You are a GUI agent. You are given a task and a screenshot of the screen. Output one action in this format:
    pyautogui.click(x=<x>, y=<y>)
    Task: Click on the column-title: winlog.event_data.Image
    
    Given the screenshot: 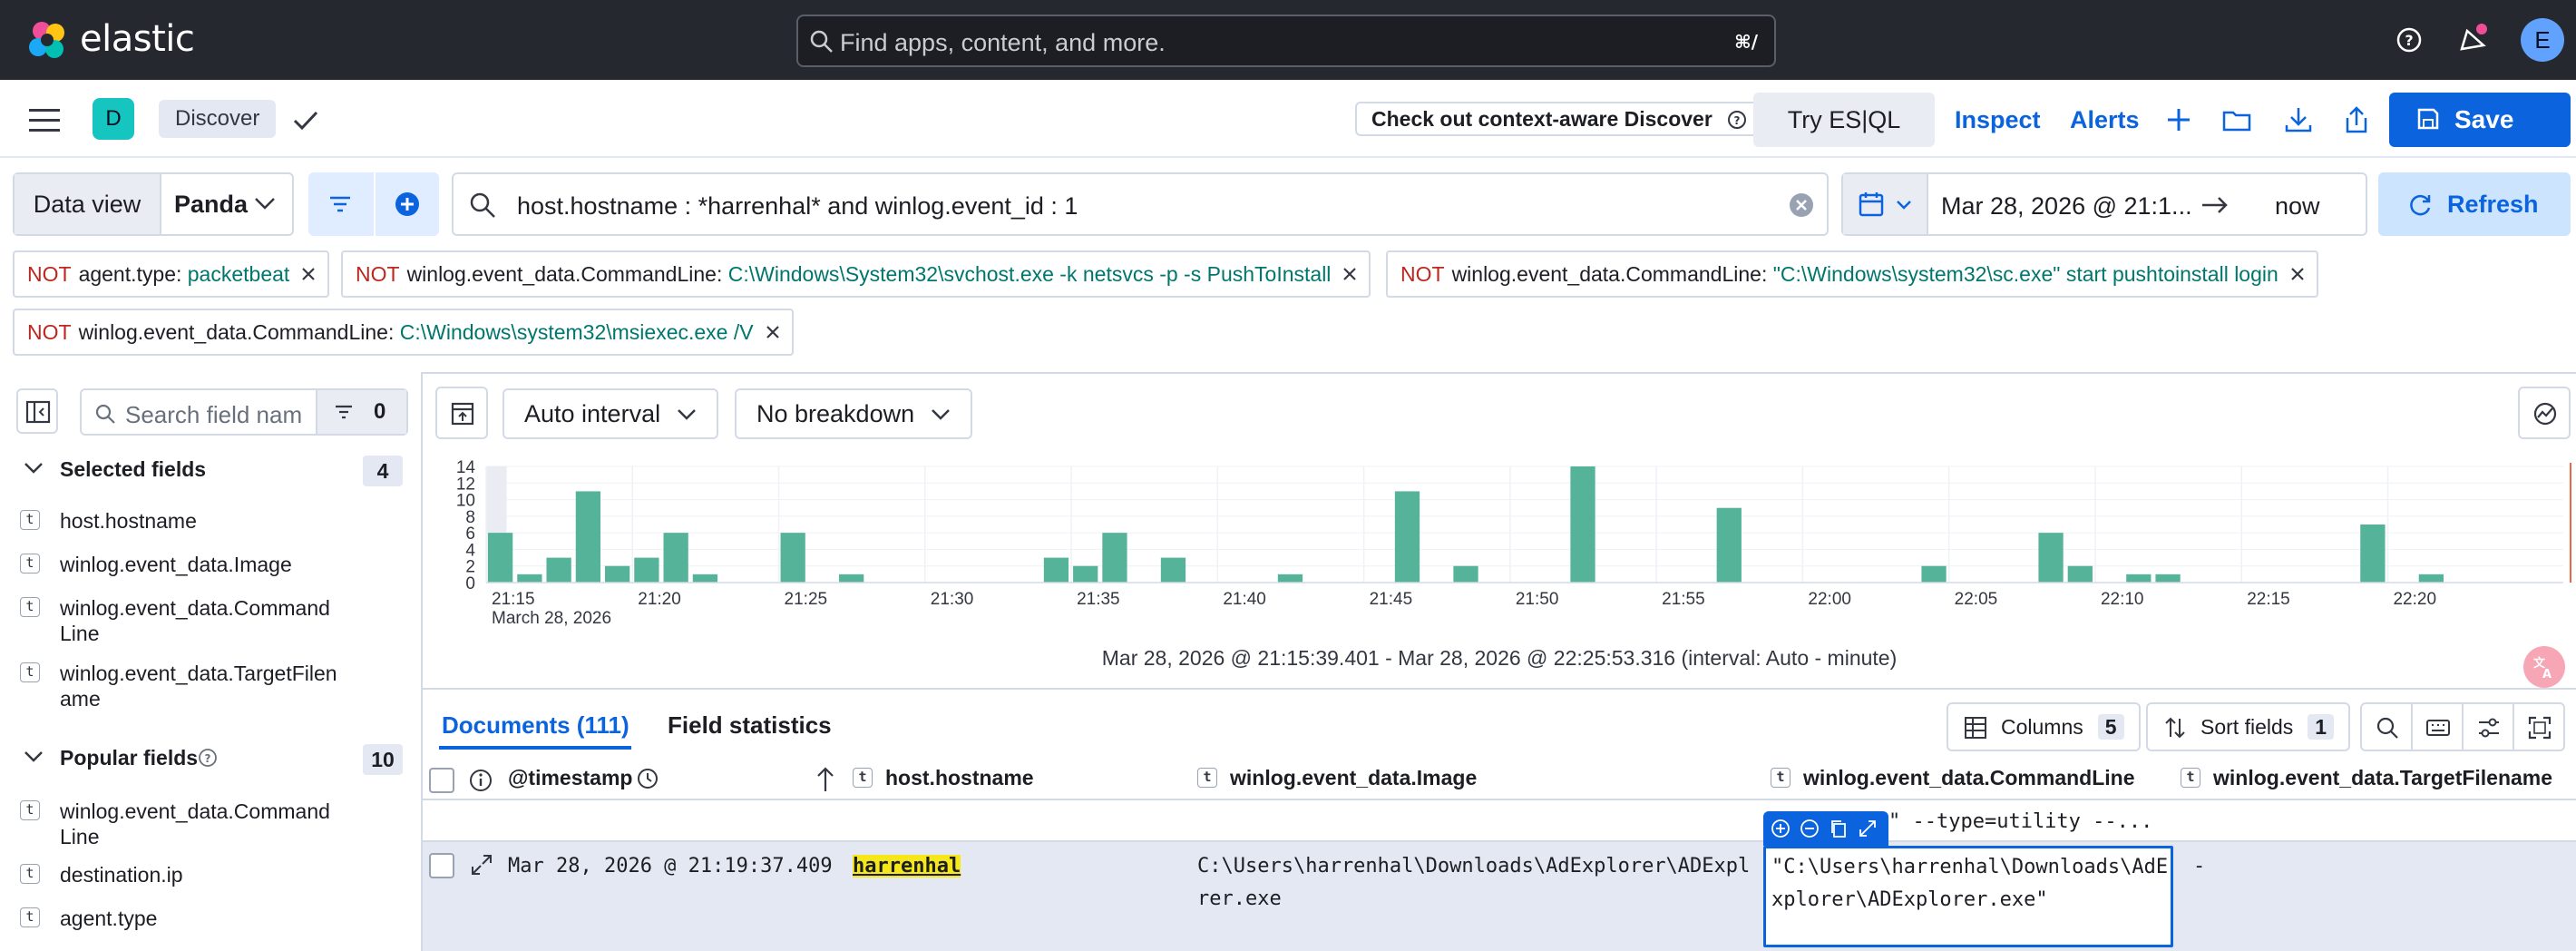 What is the action you would take?
    pyautogui.click(x=1354, y=778)
    